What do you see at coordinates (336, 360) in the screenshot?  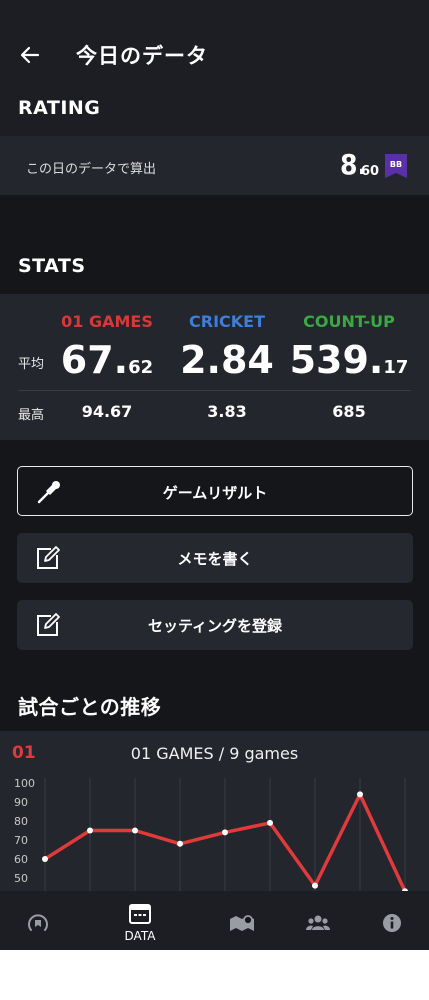 I see `avg-countup-int: 539.` at bounding box center [336, 360].